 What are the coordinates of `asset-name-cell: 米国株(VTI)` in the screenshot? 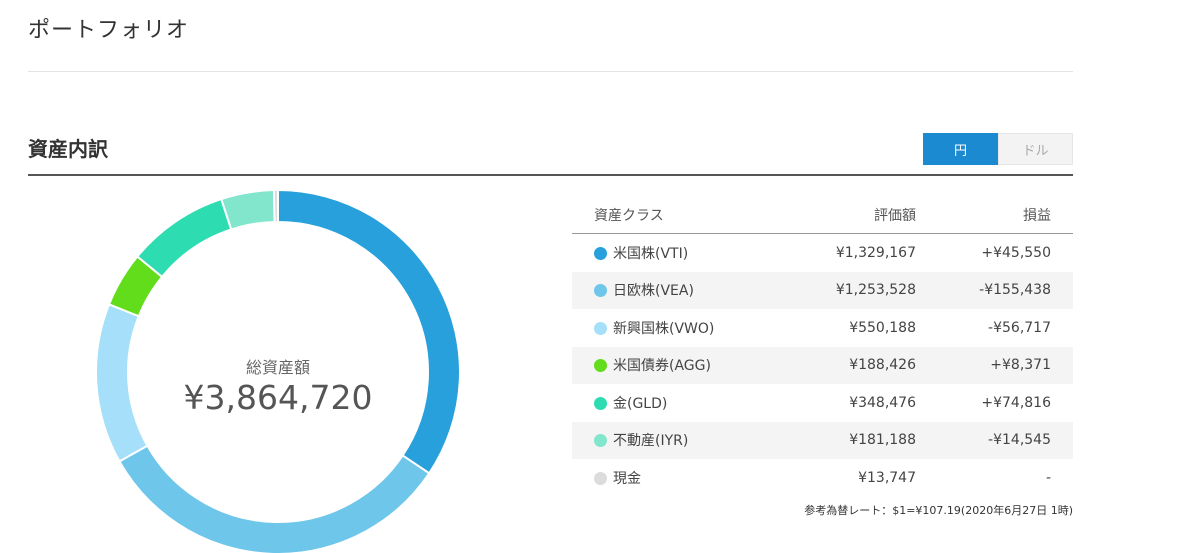 It's located at (664, 253).